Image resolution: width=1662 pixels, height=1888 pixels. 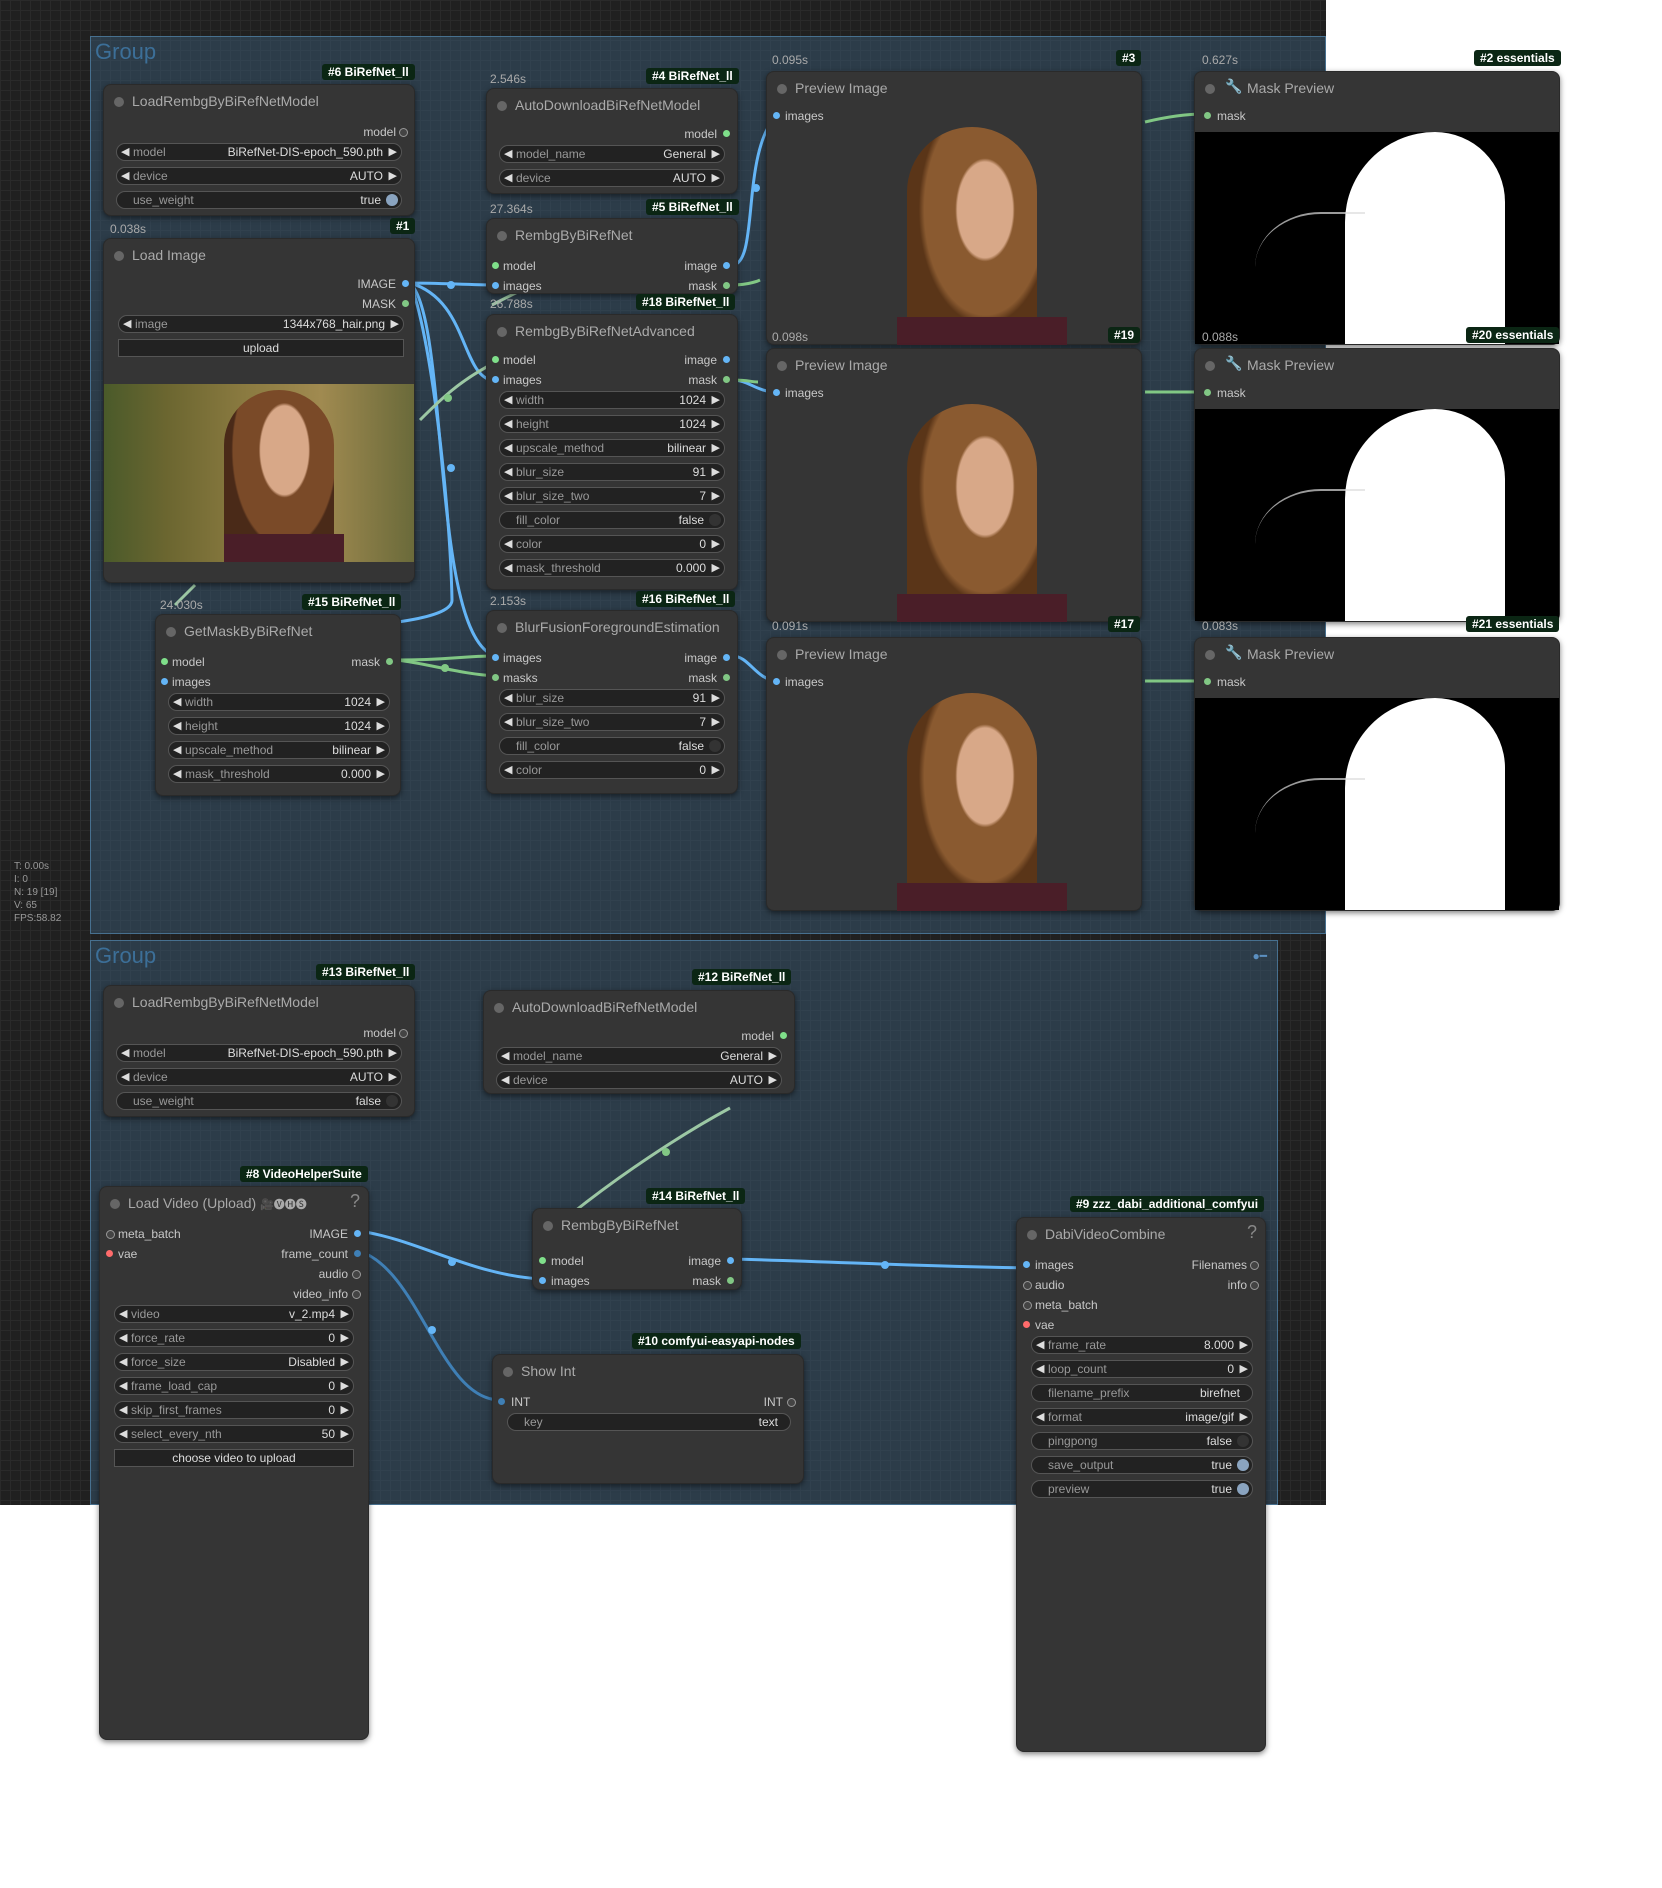 I want to click on input-vae-slot, so click(x=1026, y=1324).